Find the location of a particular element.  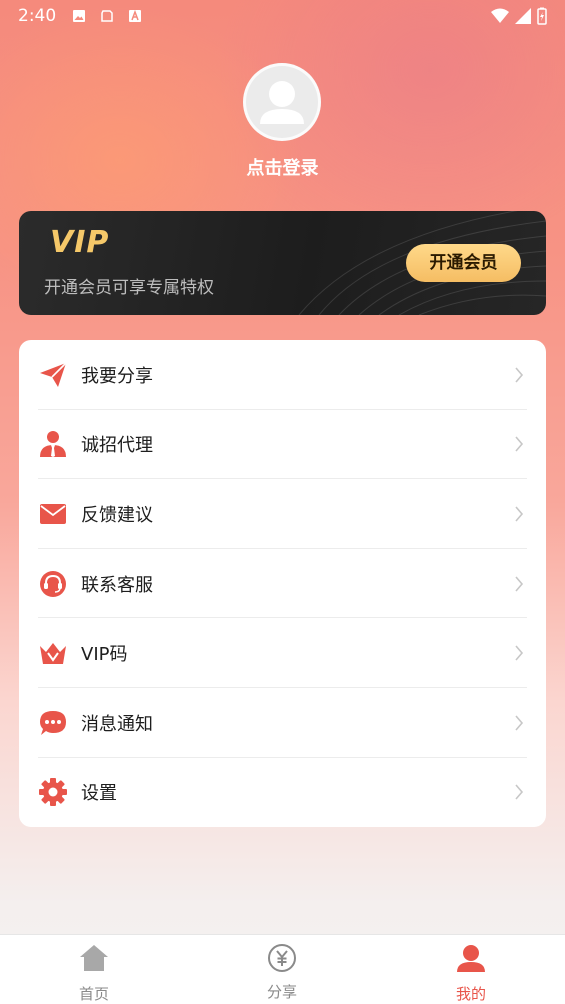

wifi-icon is located at coordinates (500, 15).